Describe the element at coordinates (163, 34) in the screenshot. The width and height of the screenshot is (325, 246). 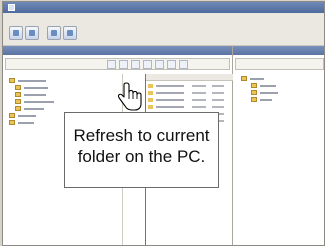
I see `main-toolbar` at that location.